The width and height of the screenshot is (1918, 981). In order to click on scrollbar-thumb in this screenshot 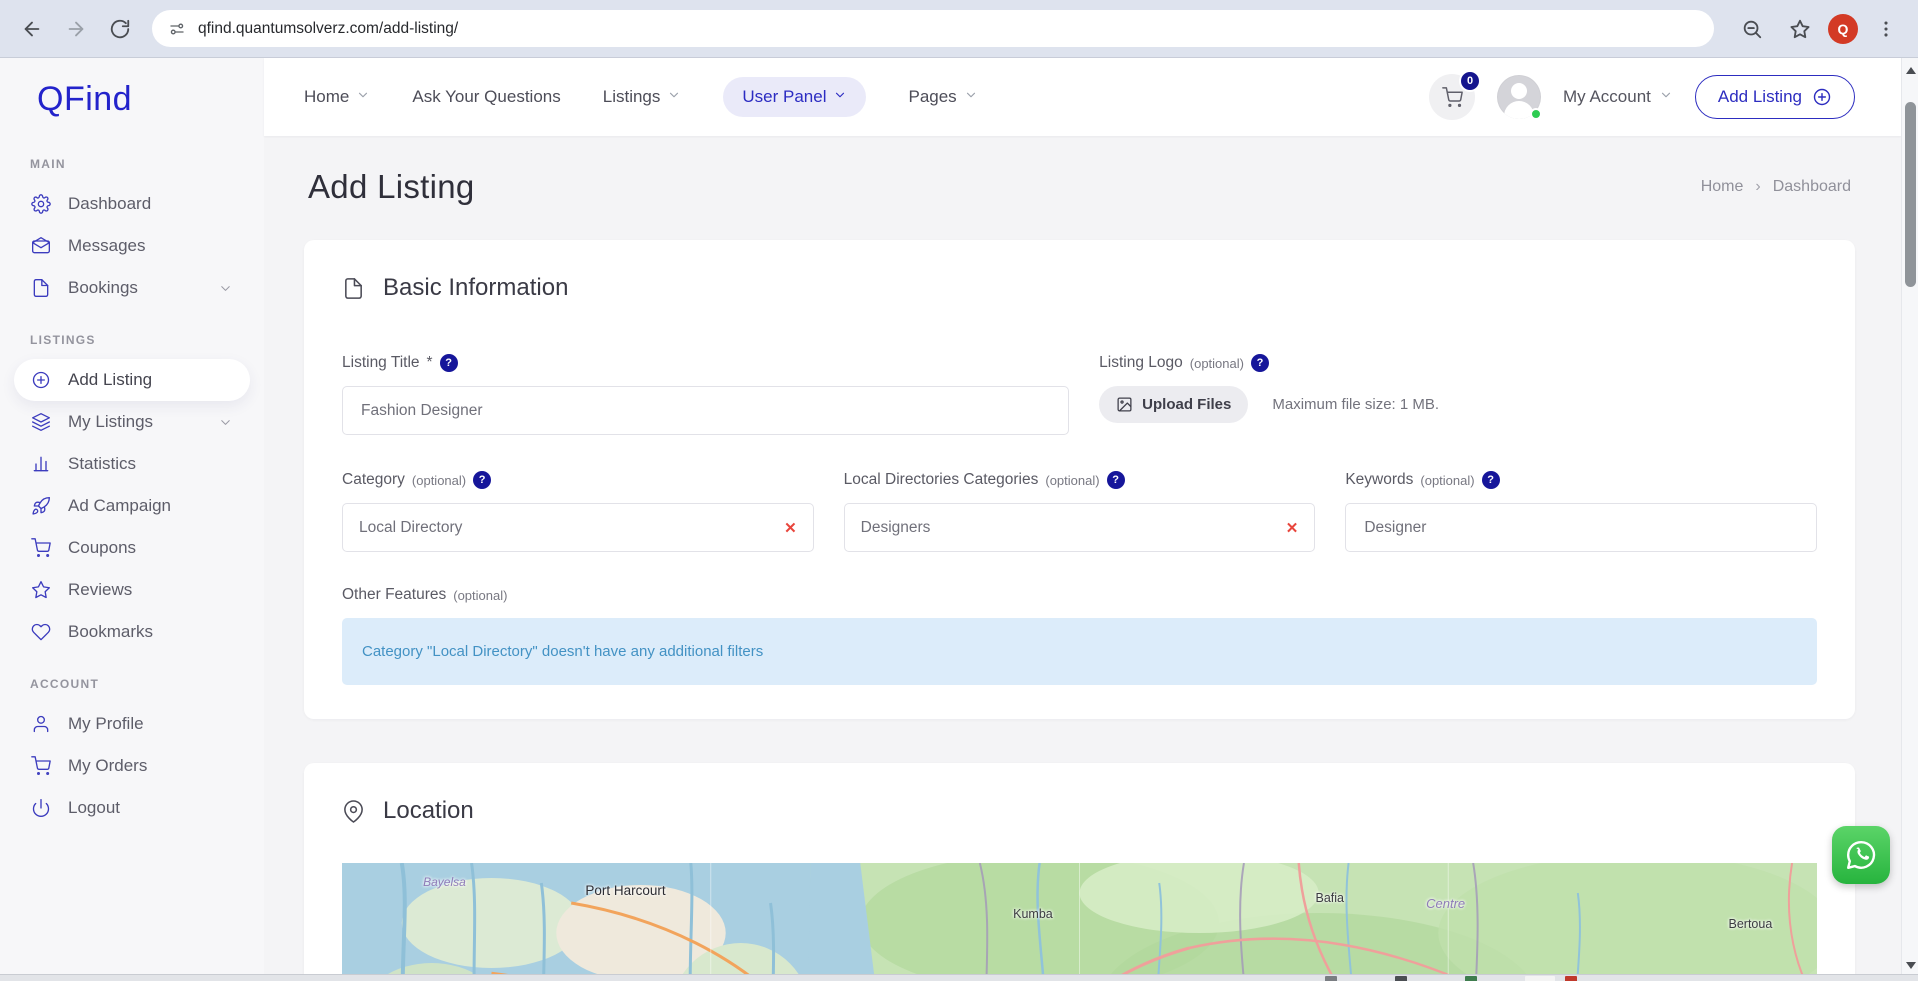, I will do `click(1910, 194)`.